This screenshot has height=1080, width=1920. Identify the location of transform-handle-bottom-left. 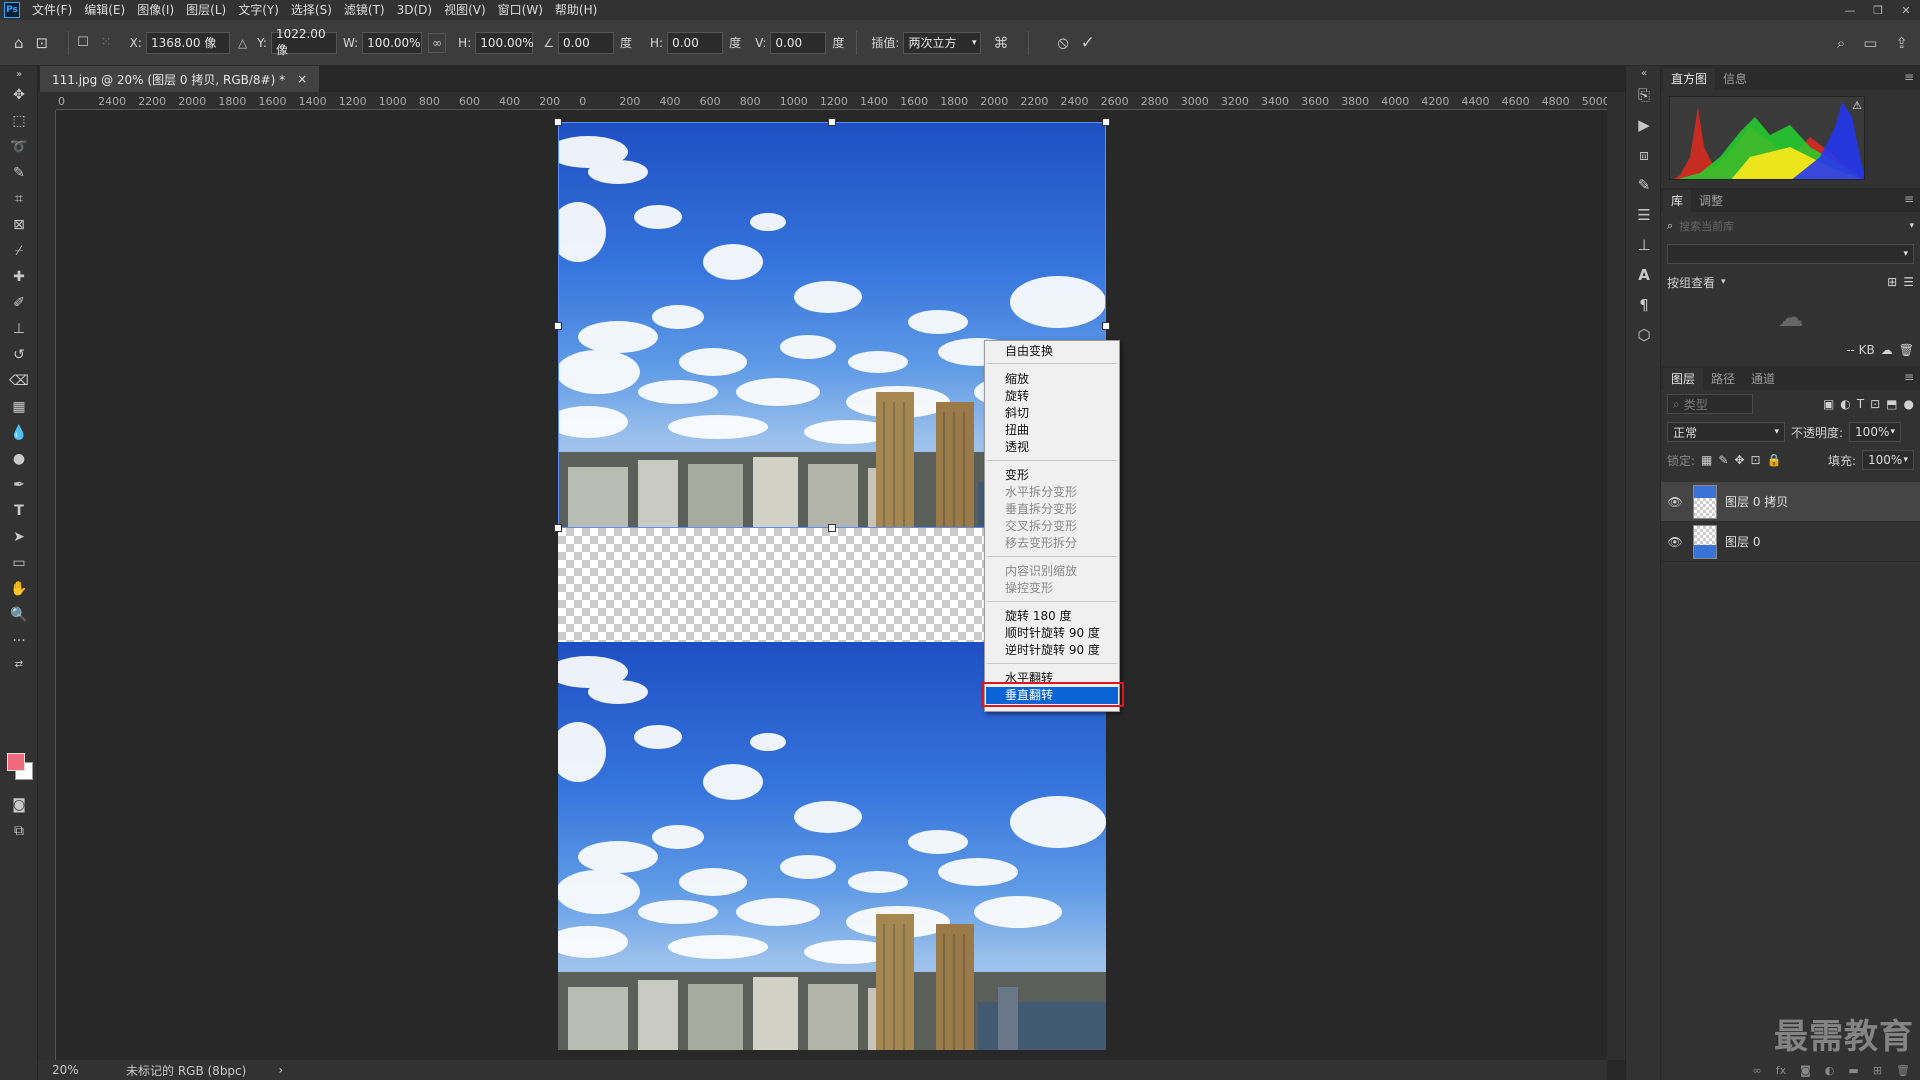
(558, 528).